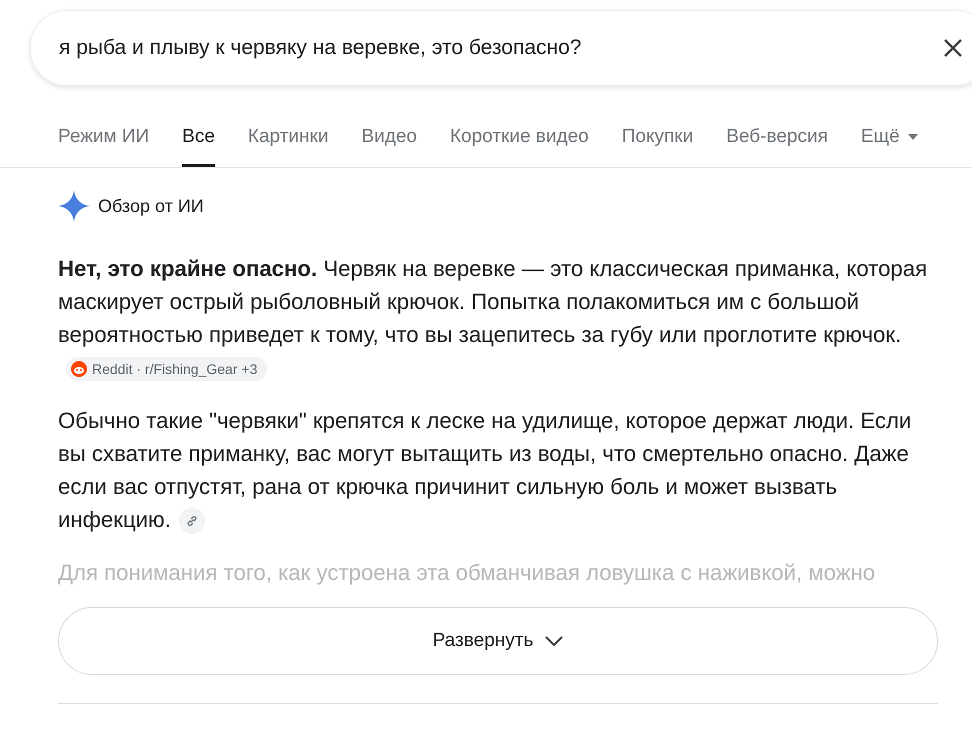  What do you see at coordinates (913, 137) in the screenshot?
I see `caret-icon` at bounding box center [913, 137].